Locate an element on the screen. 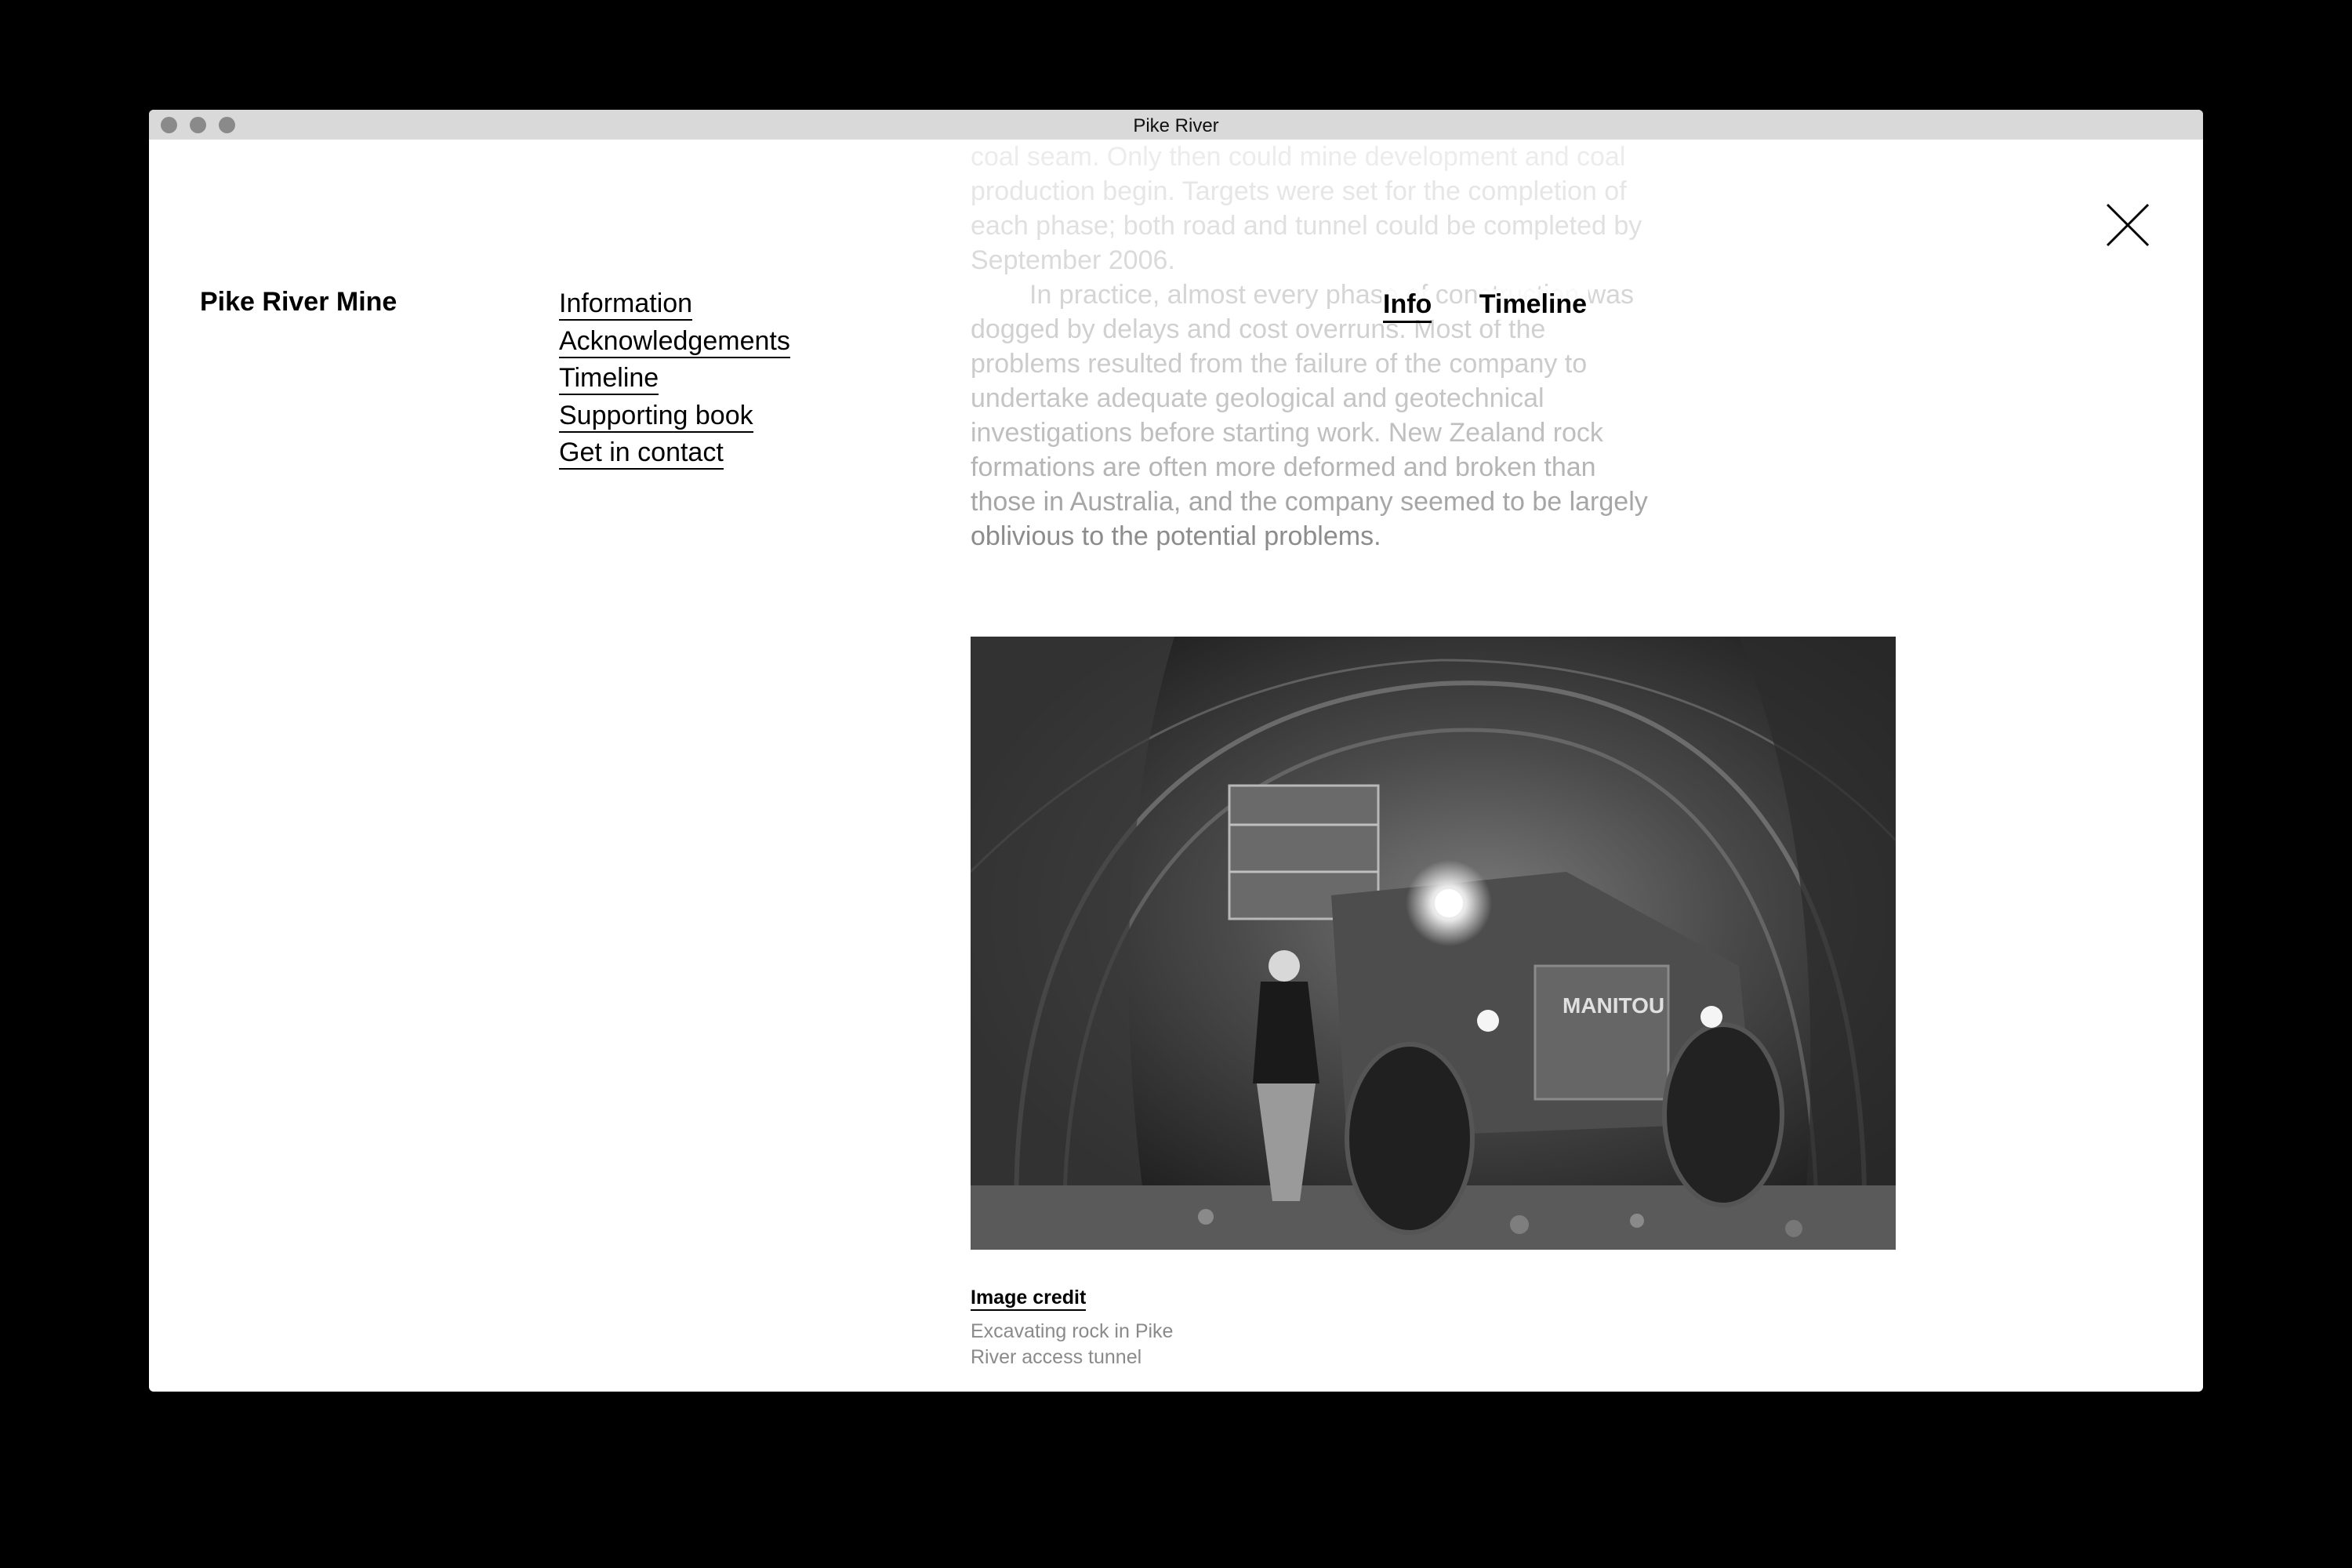 This screenshot has height=1568, width=2352. top-tabs: Info Timeline is located at coordinates (1505, 308).